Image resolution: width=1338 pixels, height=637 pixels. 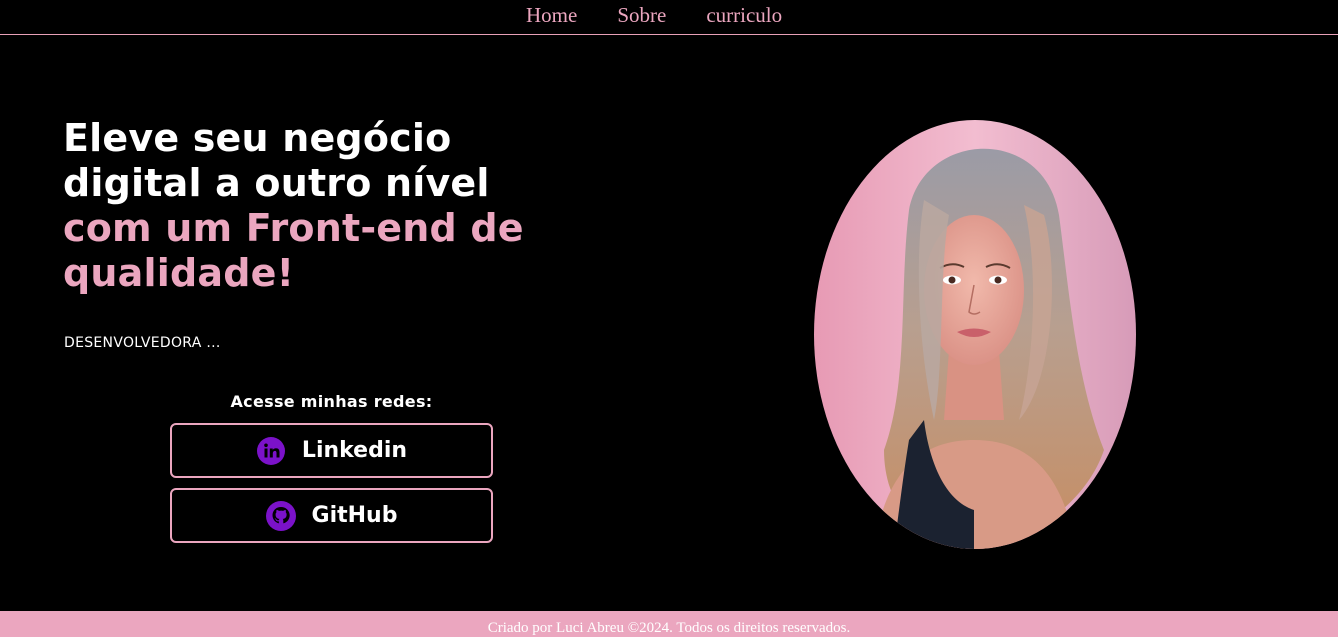 What do you see at coordinates (354, 515) in the screenshot?
I see `github-label: GitHub` at bounding box center [354, 515].